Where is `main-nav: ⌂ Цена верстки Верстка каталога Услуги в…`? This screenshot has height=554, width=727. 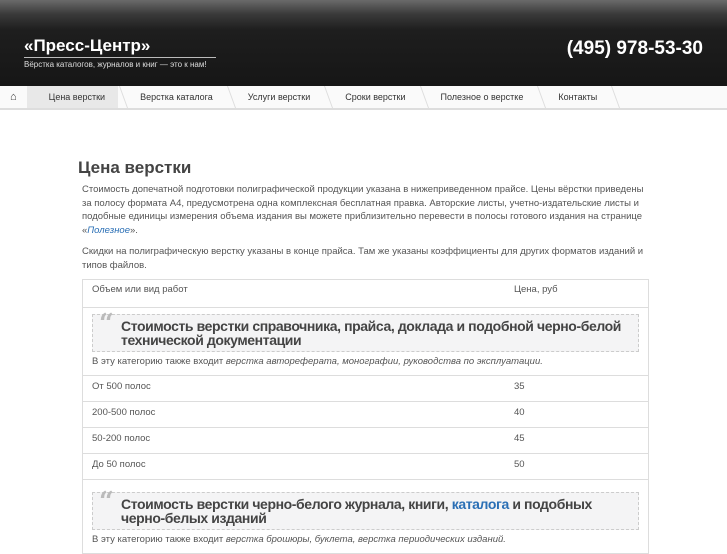
main-nav: ⌂ Цена верстки Верстка каталога Услуги в… is located at coordinates (363, 98).